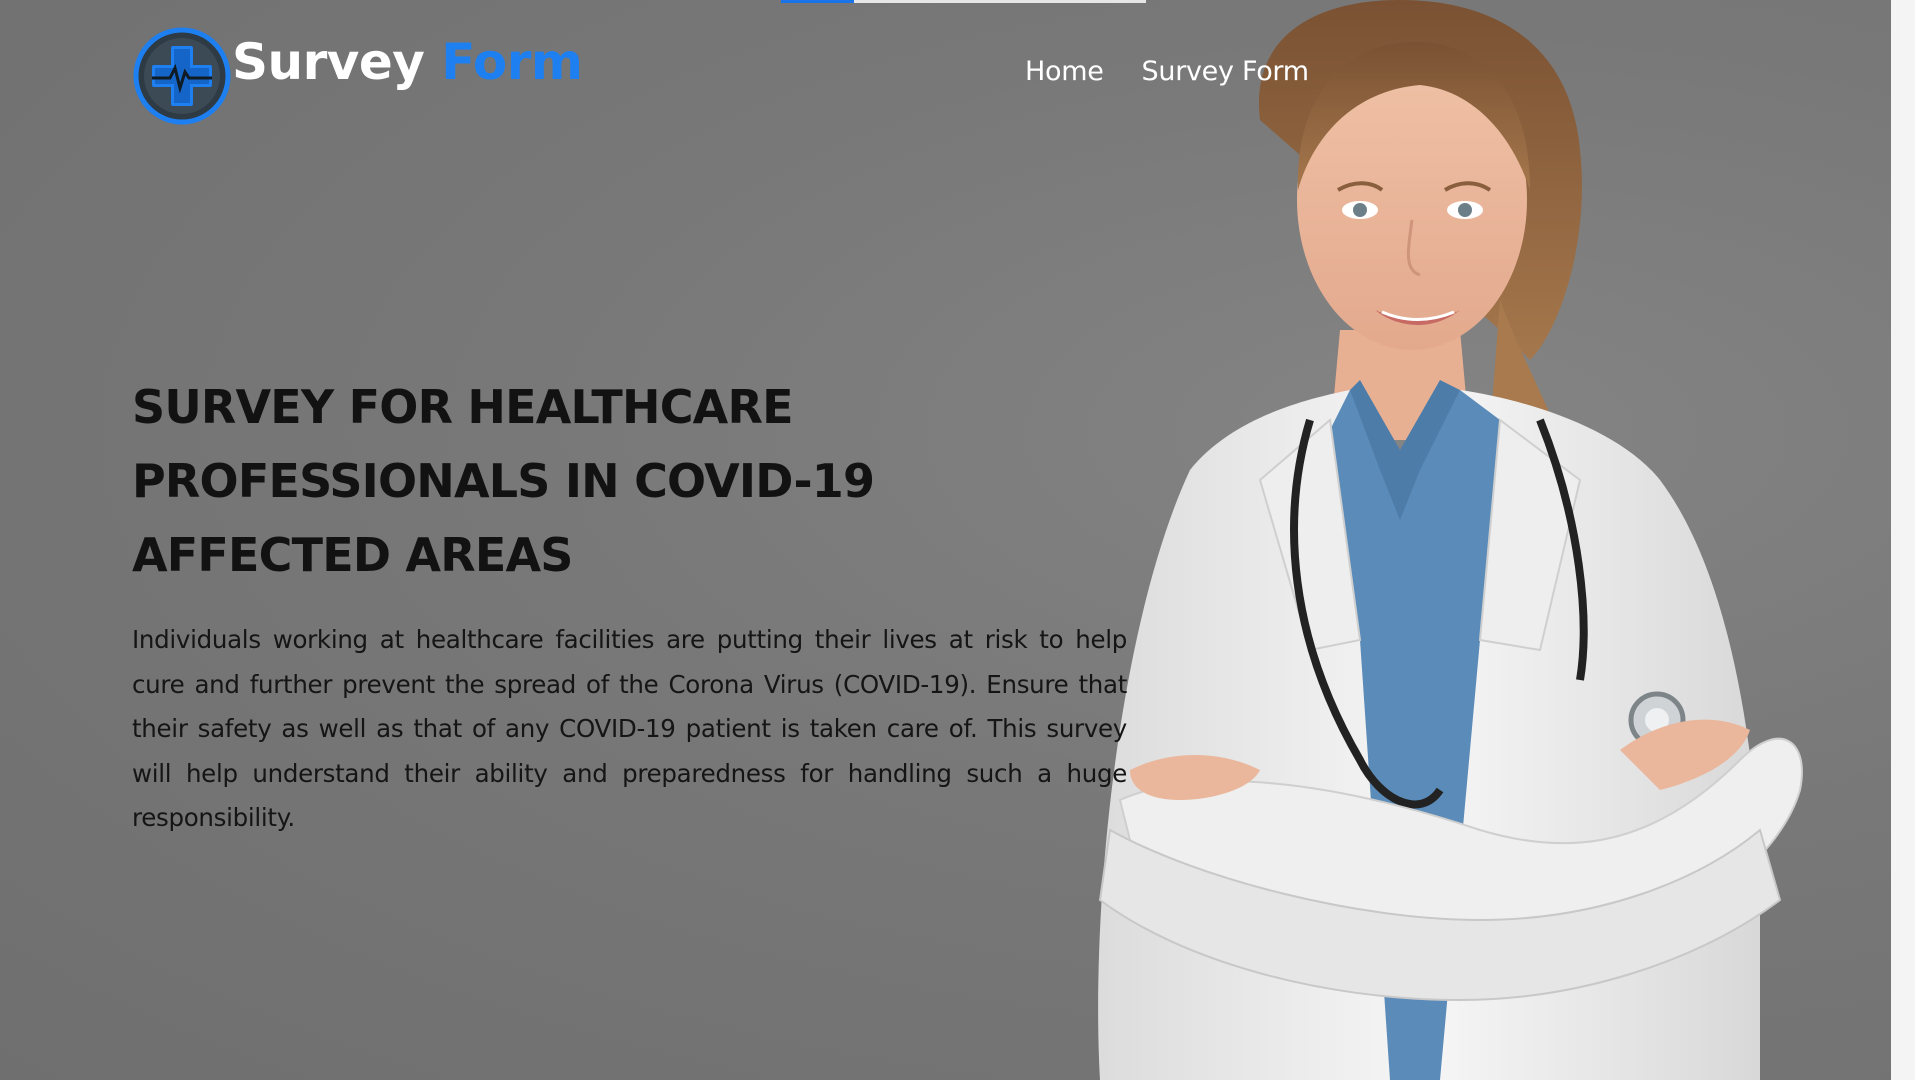 The width and height of the screenshot is (1915, 1080). What do you see at coordinates (512, 62) in the screenshot?
I see `brand-name-part2: Form` at bounding box center [512, 62].